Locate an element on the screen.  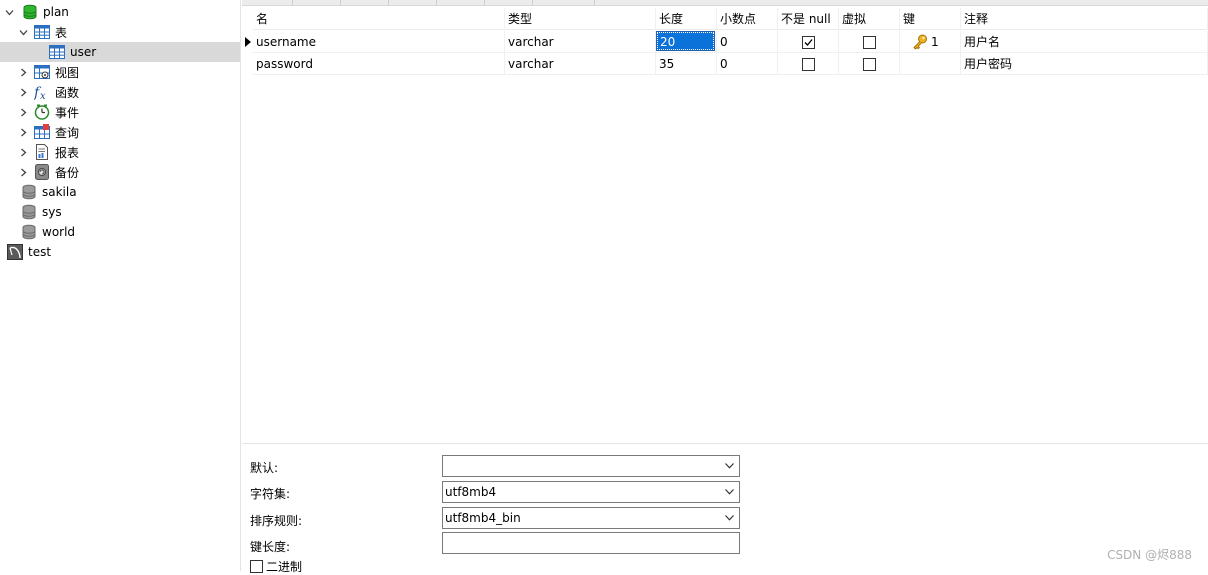
cell-length: 20 is located at coordinates (686, 42).